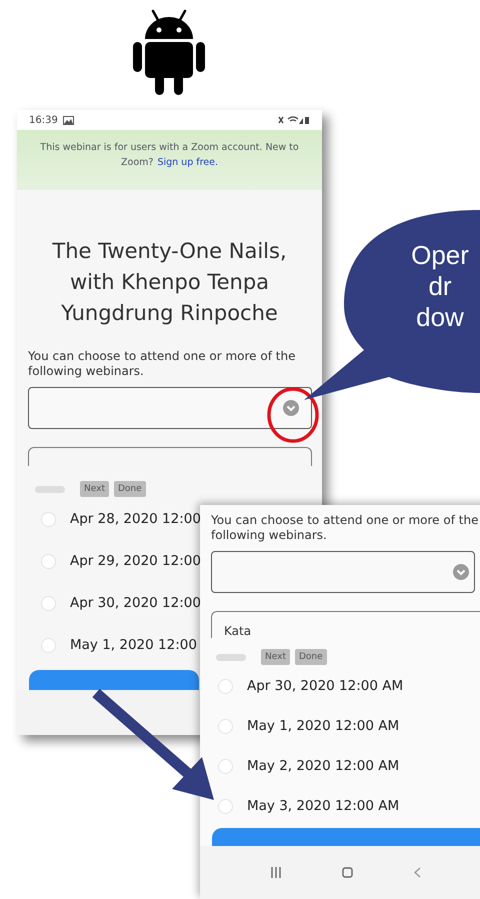 The height and width of the screenshot is (899, 480). Describe the element at coordinates (68, 120) in the screenshot. I see `image-icon` at that location.